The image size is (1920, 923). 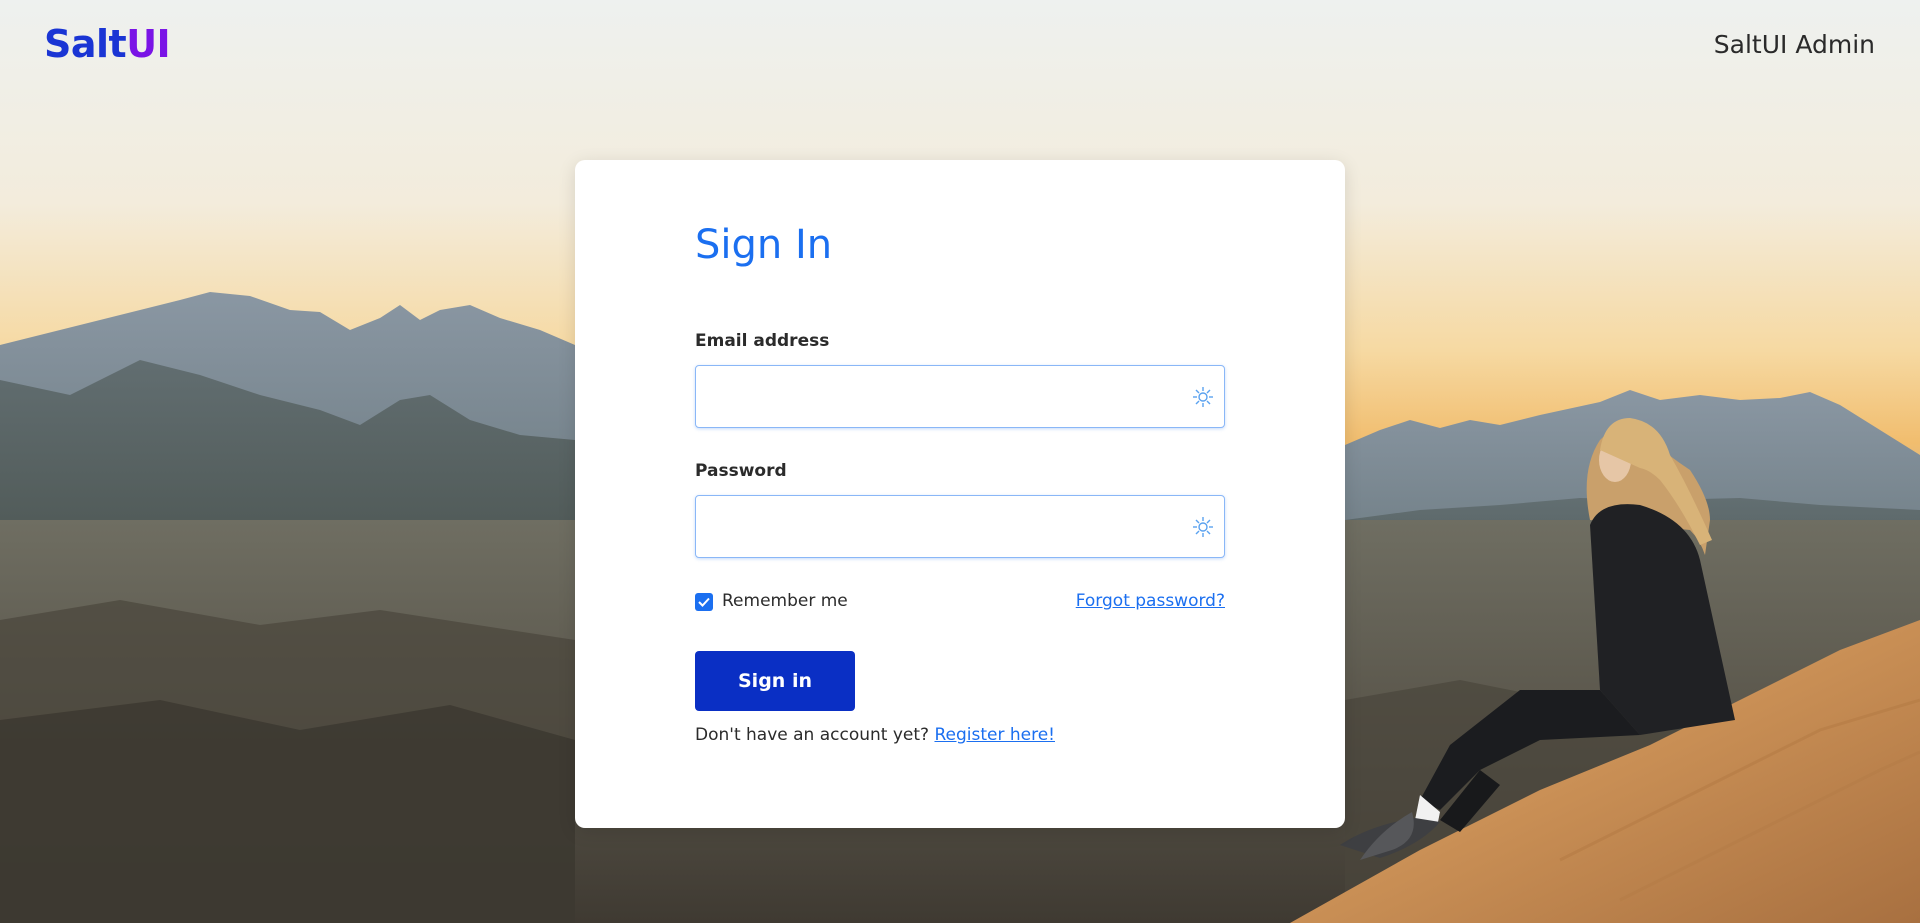 What do you see at coordinates (764, 245) in the screenshot?
I see `page-title: Sign In` at bounding box center [764, 245].